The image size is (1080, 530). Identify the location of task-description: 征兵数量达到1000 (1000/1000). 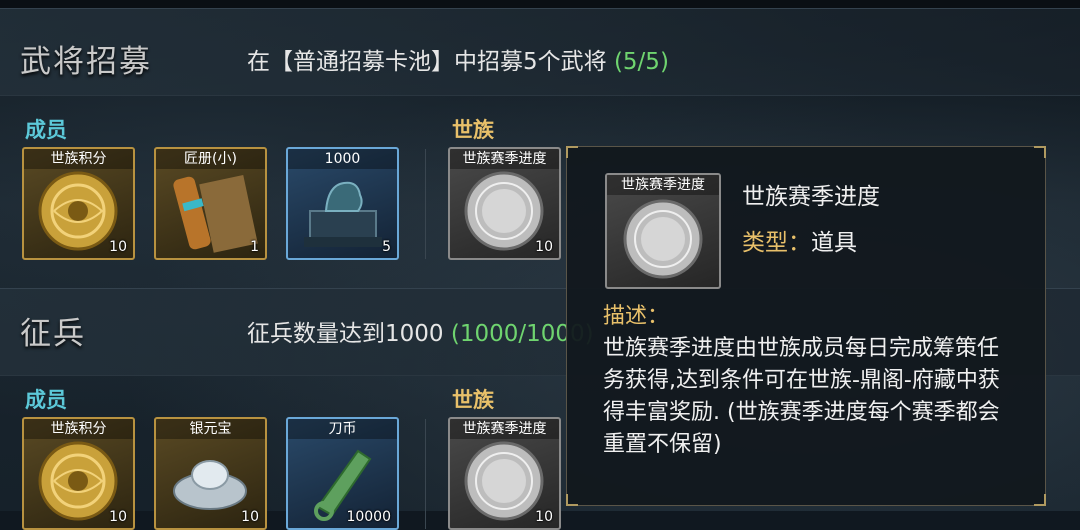
(420, 331).